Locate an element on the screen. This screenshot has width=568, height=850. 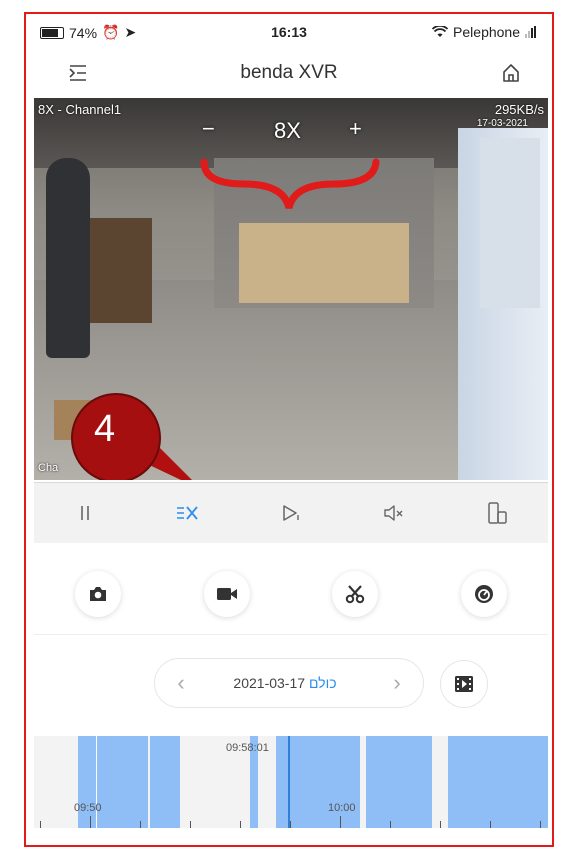
annotation-brace is located at coordinates (290, 184).